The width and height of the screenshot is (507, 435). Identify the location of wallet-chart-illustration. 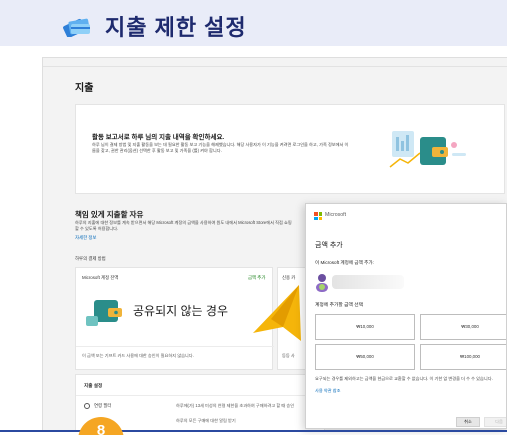
(427, 149).